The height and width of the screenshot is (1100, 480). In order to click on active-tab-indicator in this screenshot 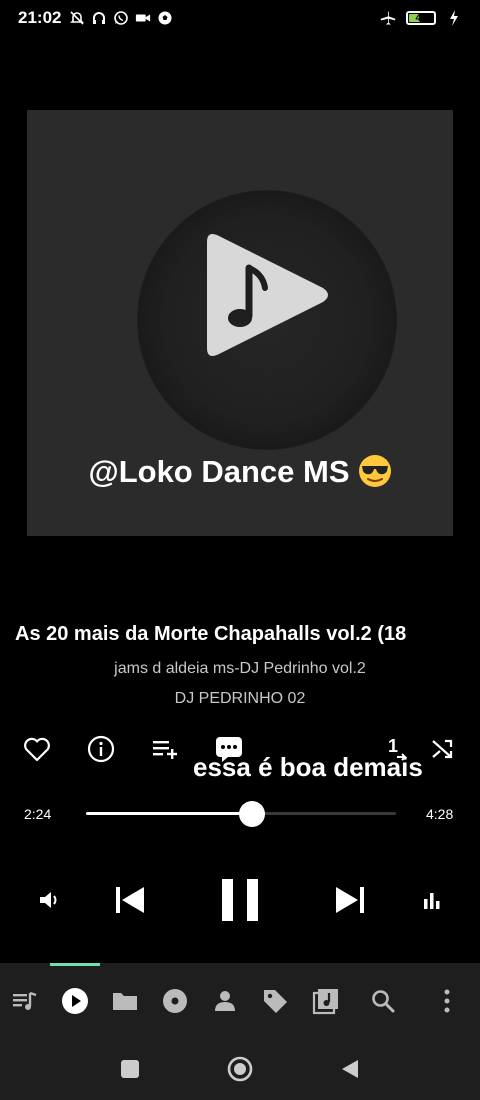, I will do `click(75, 964)`.